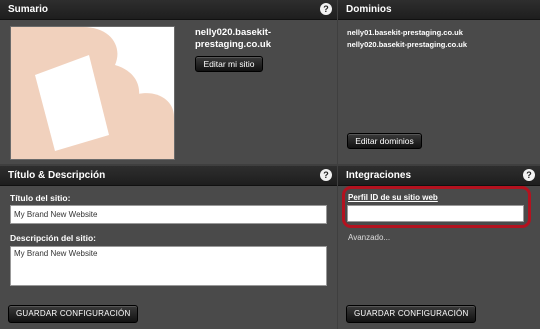  Describe the element at coordinates (168, 176) in the screenshot. I see `title-description-header: Título & Descripción ?` at that location.